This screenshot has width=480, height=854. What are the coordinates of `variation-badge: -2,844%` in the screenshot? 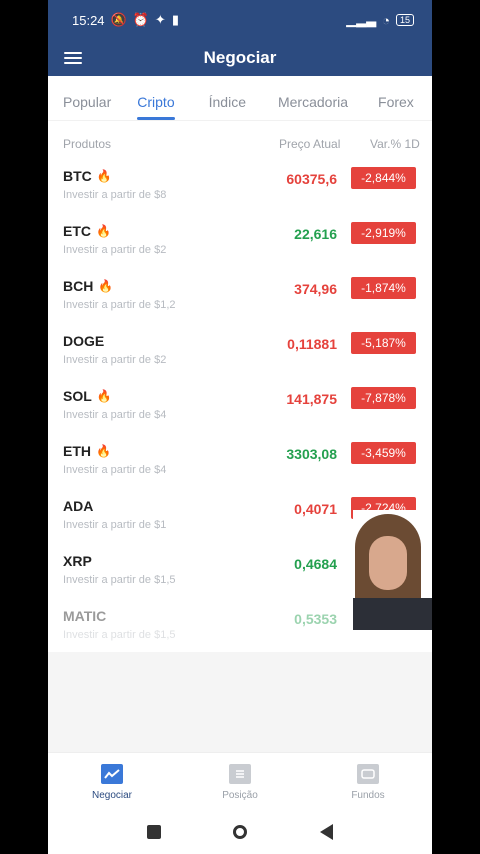 It's located at (383, 178).